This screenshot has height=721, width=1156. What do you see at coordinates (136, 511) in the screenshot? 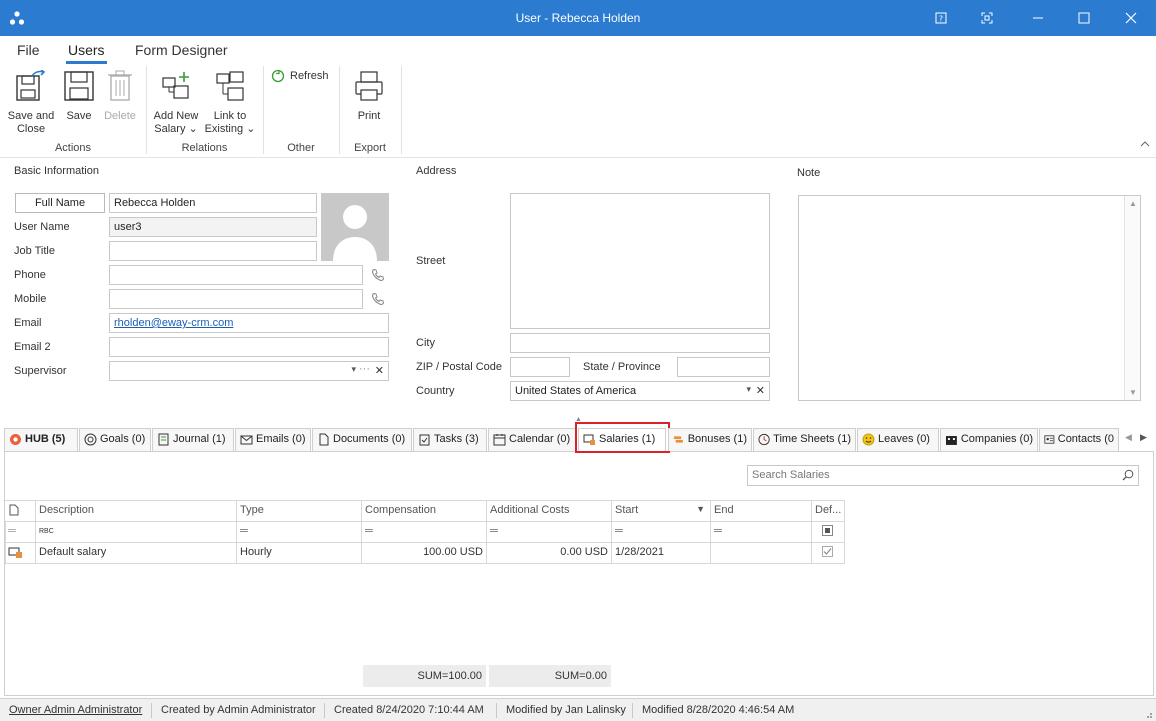
I see `column-header-description: Description` at bounding box center [136, 511].